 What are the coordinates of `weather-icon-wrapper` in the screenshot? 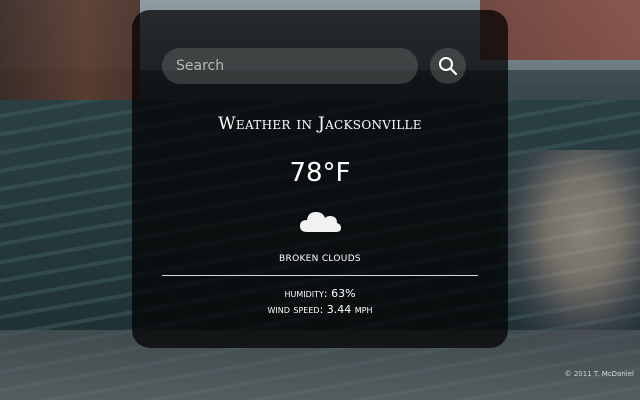 It's located at (320, 221).